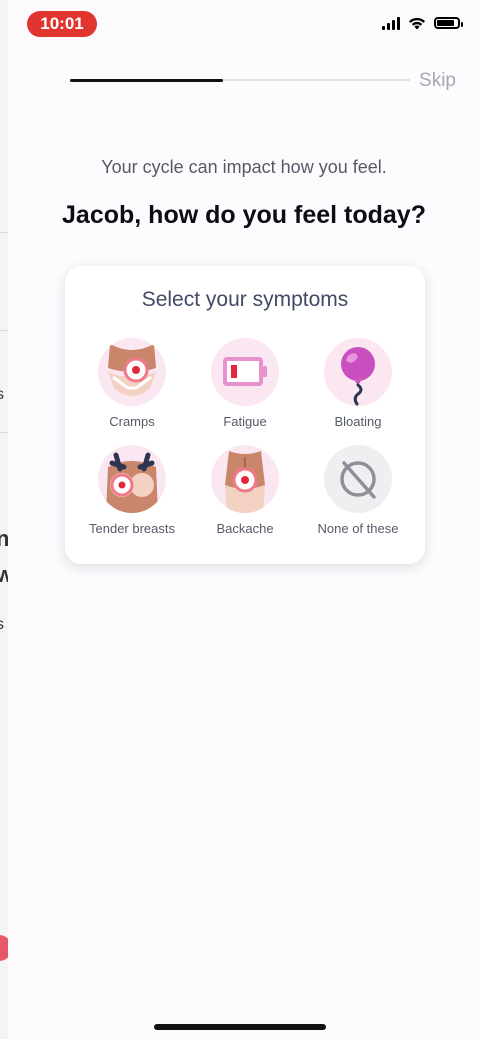  What do you see at coordinates (358, 479) in the screenshot?
I see `none-icon` at bounding box center [358, 479].